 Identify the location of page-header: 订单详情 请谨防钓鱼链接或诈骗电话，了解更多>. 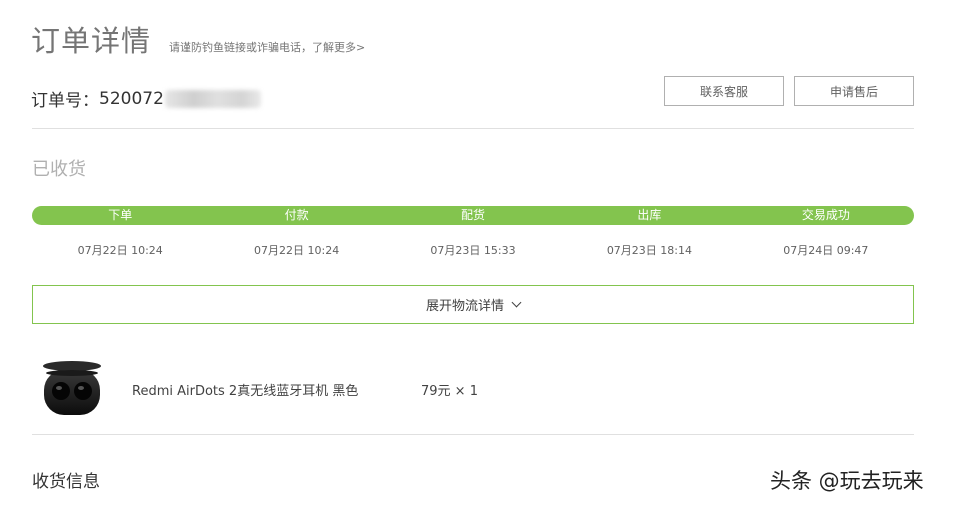
(198, 39).